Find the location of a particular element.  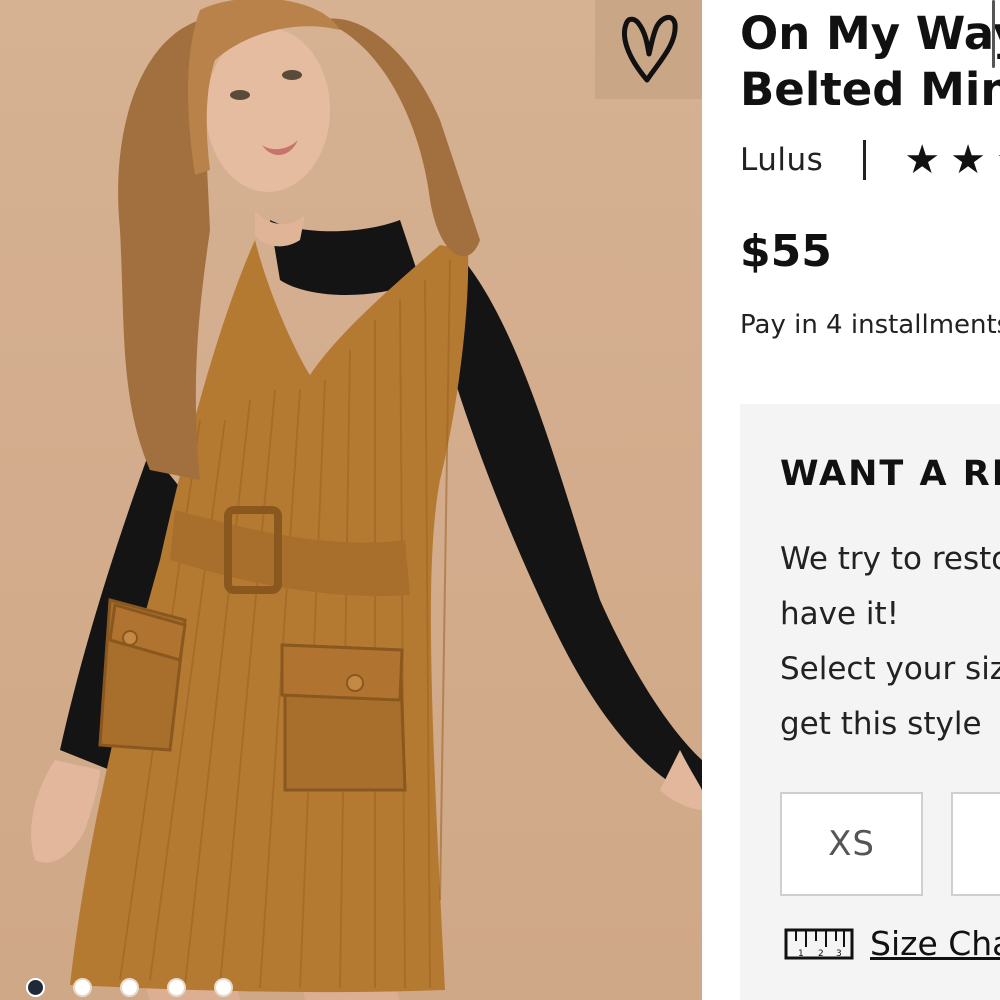

heart-icon is located at coordinates (649, 48).